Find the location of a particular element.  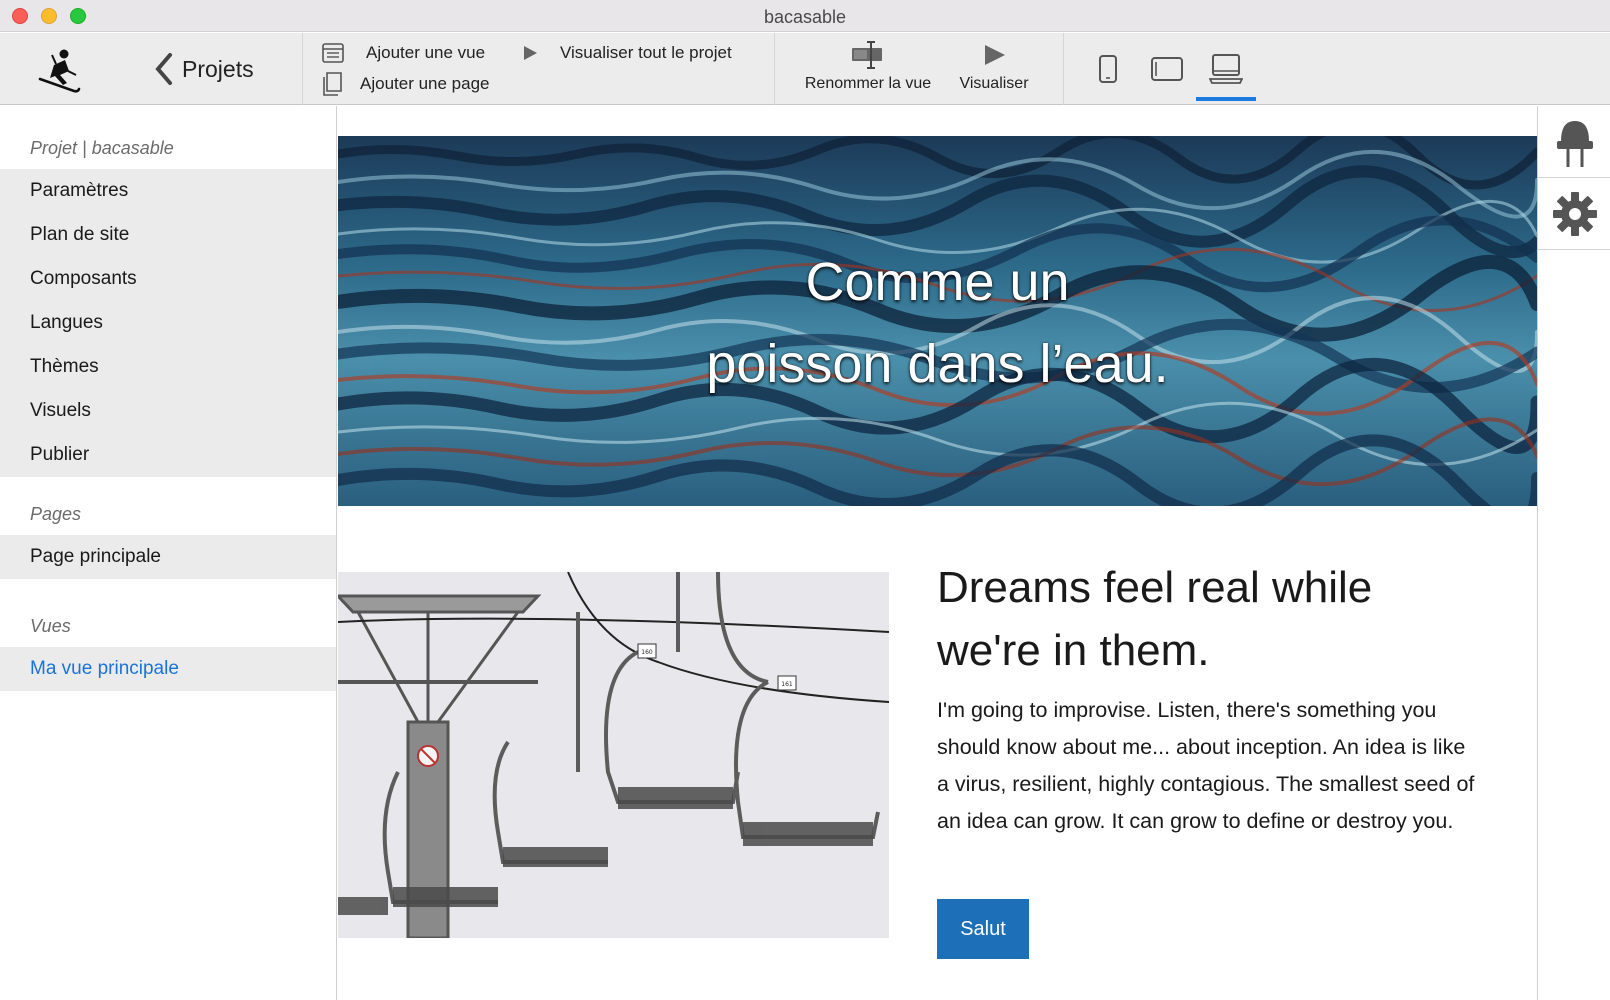

sidebar-item-parametres: Paramètres is located at coordinates (168, 191).